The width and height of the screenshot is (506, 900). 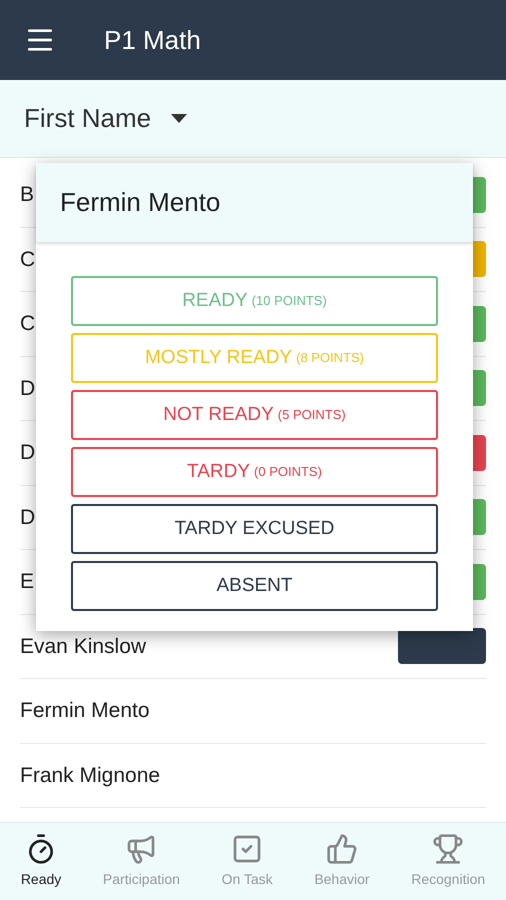 What do you see at coordinates (152, 40) in the screenshot?
I see `app-title: P1 Math` at bounding box center [152, 40].